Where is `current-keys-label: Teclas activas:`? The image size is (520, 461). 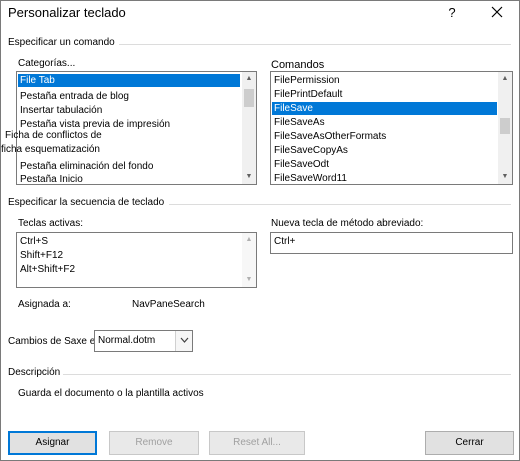
current-keys-label: Teclas activas: is located at coordinates (51, 223).